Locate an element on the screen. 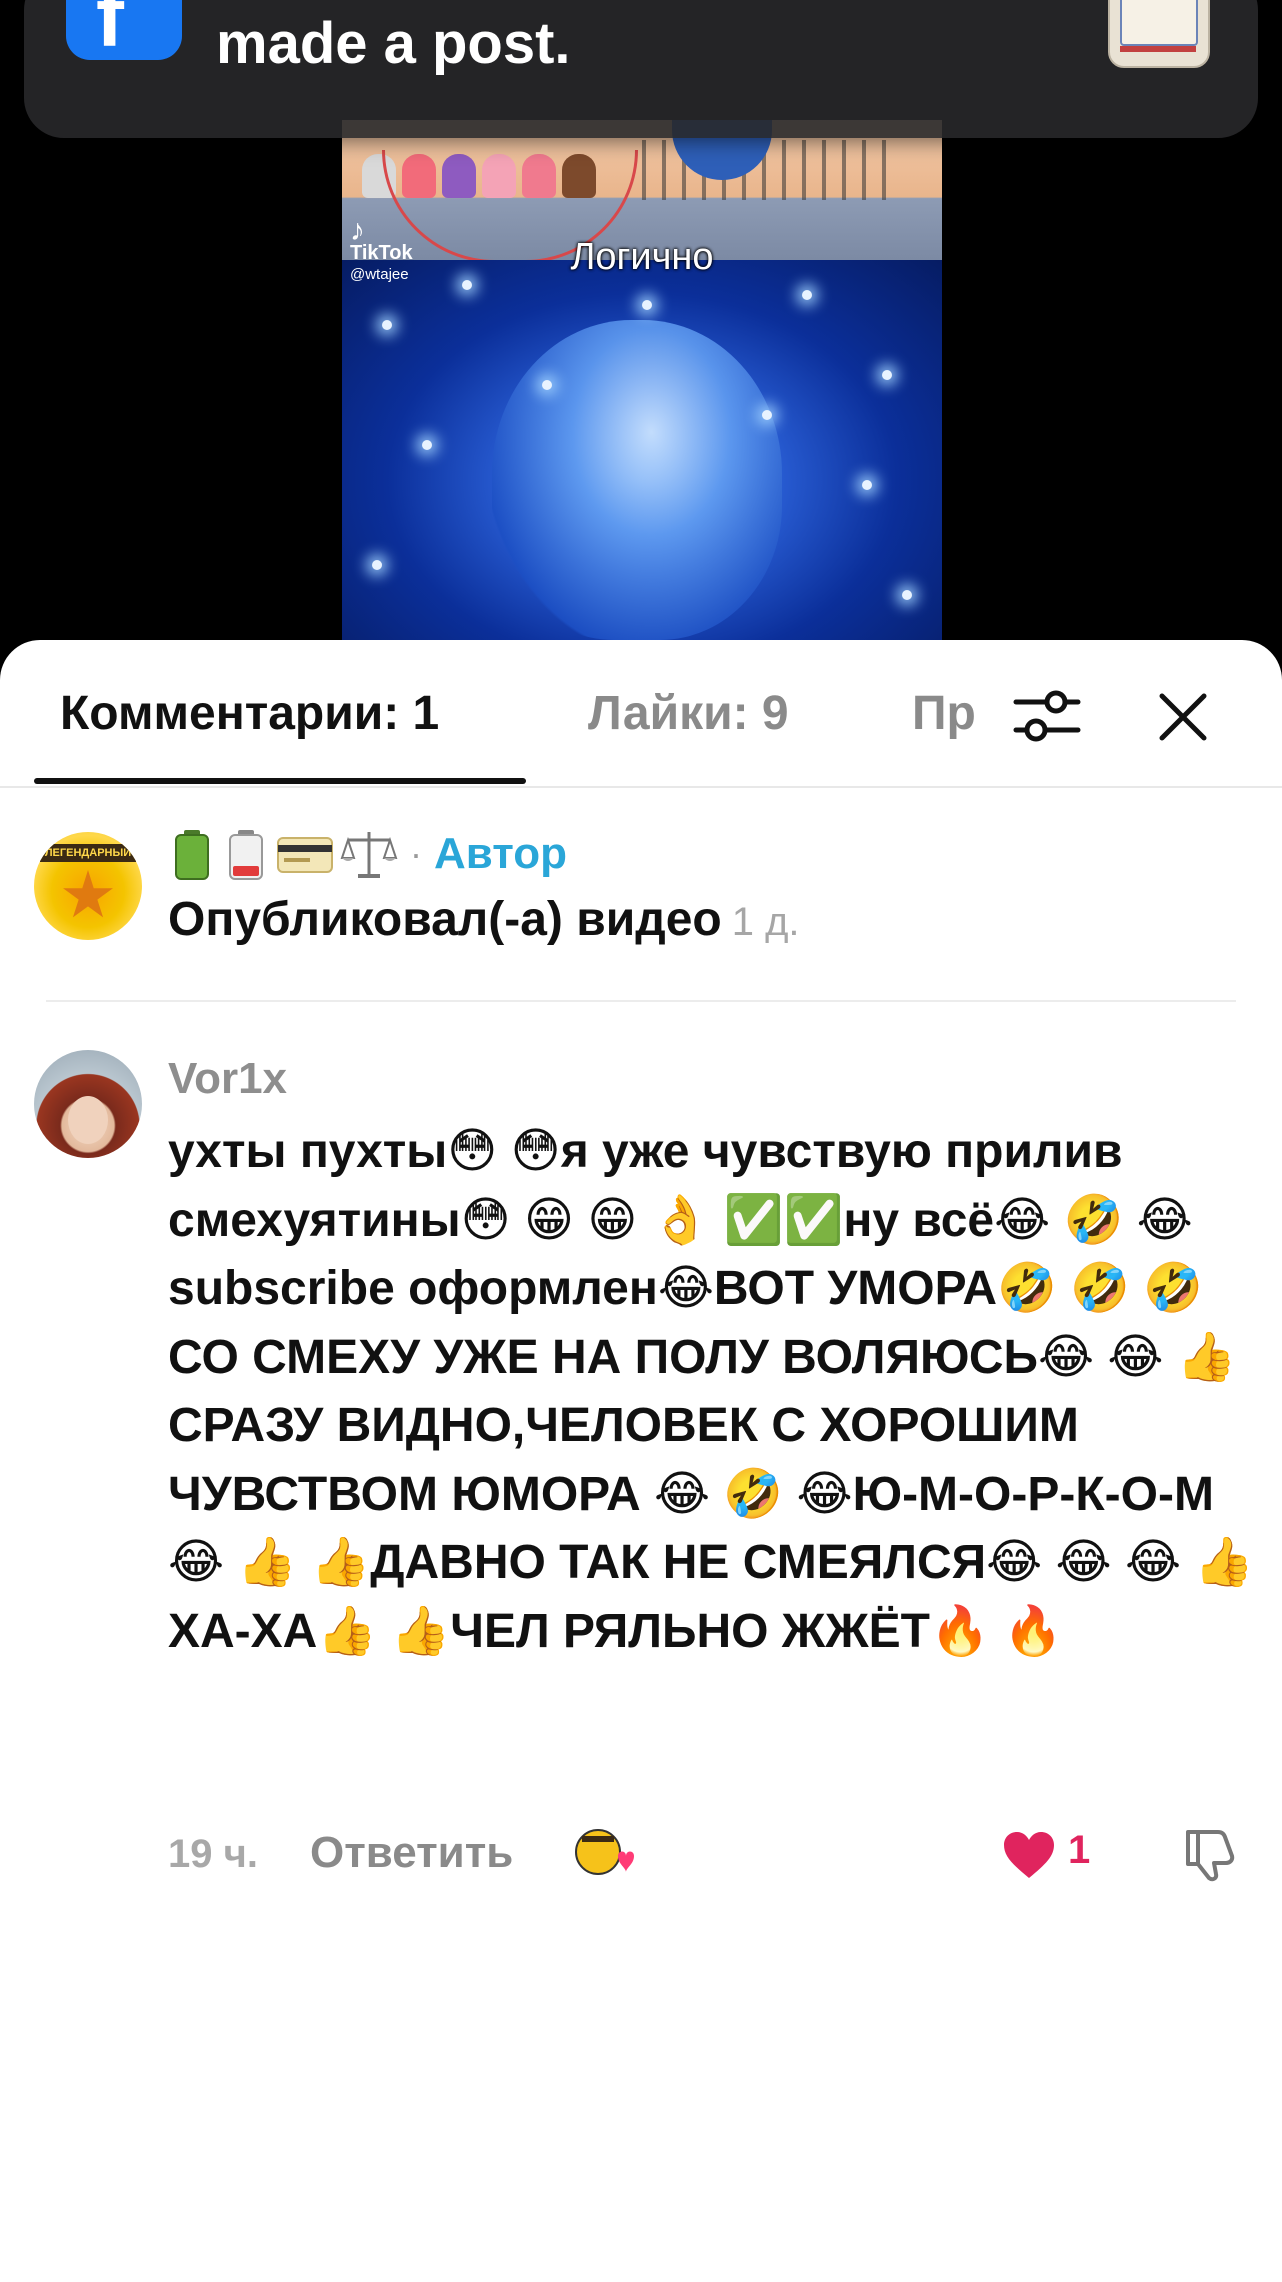  galaxy-brain-image is located at coordinates (642, 460).